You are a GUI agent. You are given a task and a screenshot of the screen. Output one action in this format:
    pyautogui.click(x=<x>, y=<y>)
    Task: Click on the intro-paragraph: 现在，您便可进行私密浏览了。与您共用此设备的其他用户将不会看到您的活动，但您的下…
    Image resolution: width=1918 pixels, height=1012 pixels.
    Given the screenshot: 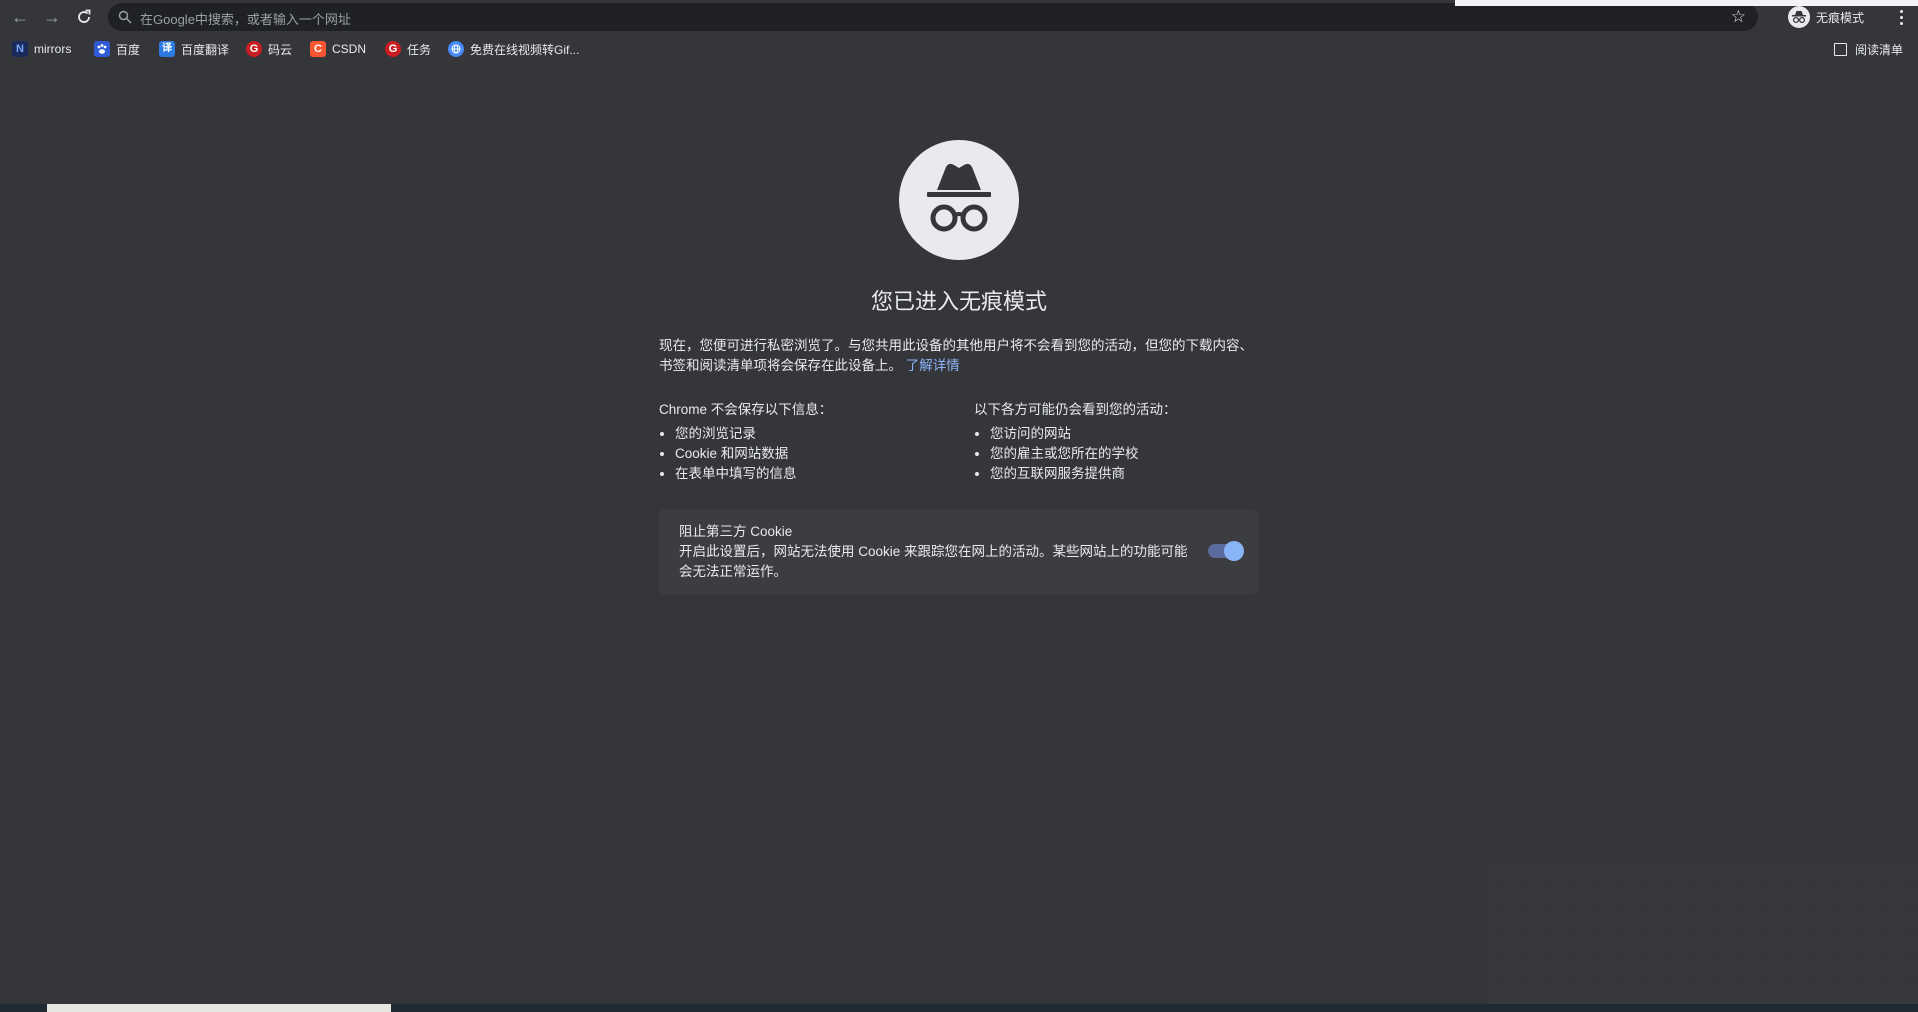 What is the action you would take?
    pyautogui.click(x=959, y=356)
    